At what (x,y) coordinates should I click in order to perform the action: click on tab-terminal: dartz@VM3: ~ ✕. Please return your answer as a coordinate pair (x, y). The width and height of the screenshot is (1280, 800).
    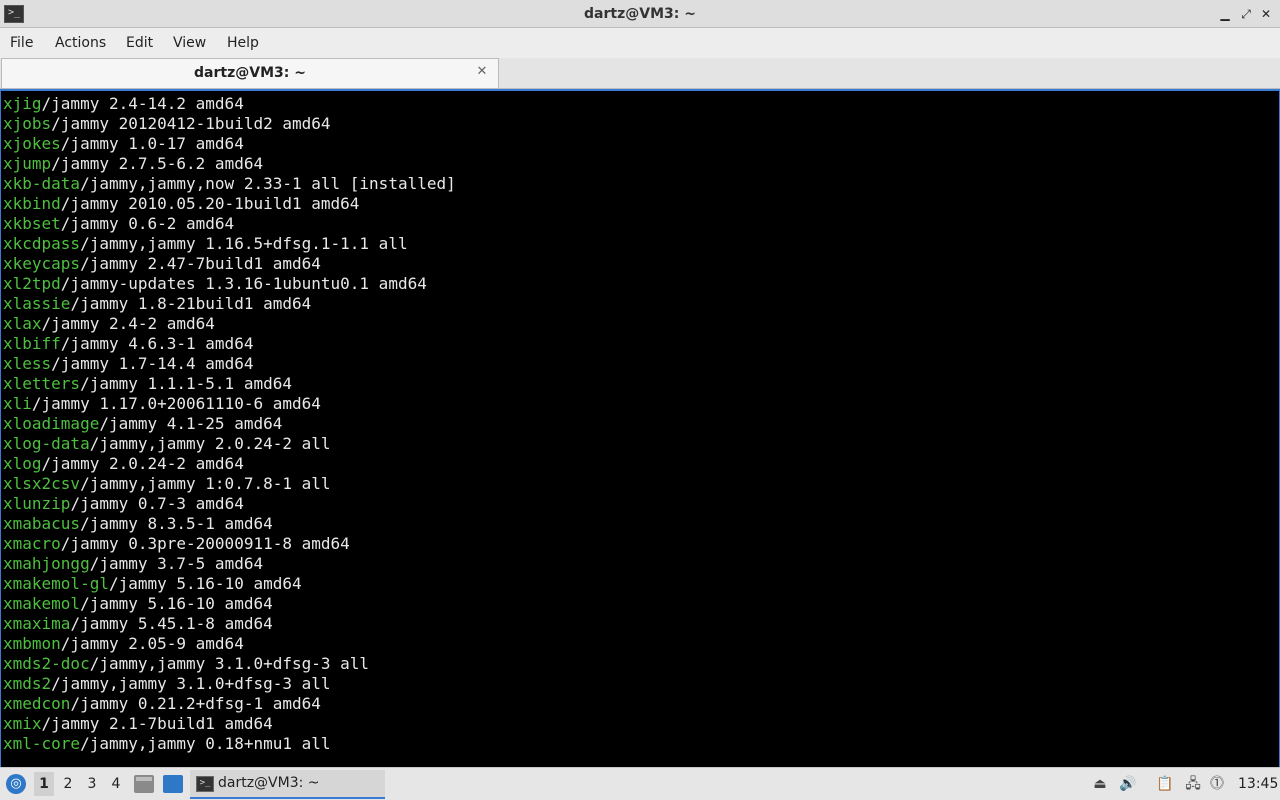
    Looking at the image, I should click on (250, 73).